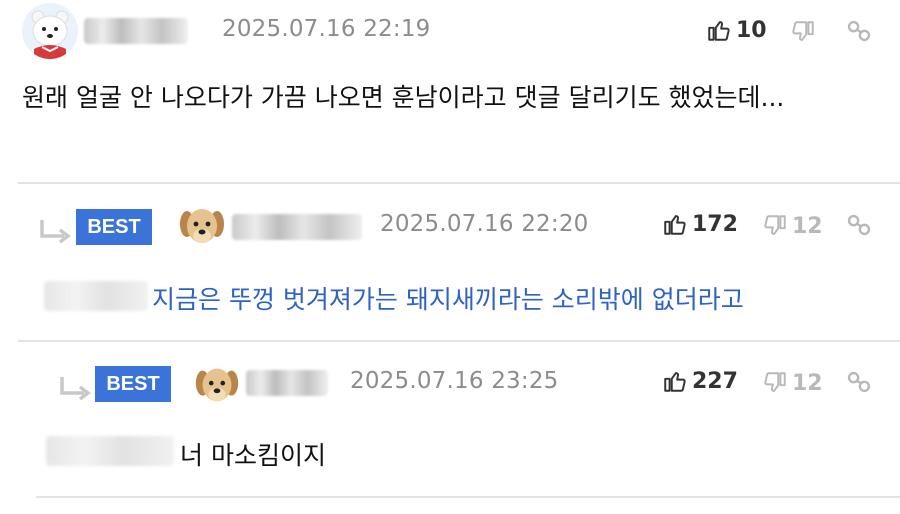  Describe the element at coordinates (448, 299) in the screenshot. I see `comment-text: 지금은 뚜껑 벗겨져가는 돼지새끼라는 소리밖에 없더라고` at that location.